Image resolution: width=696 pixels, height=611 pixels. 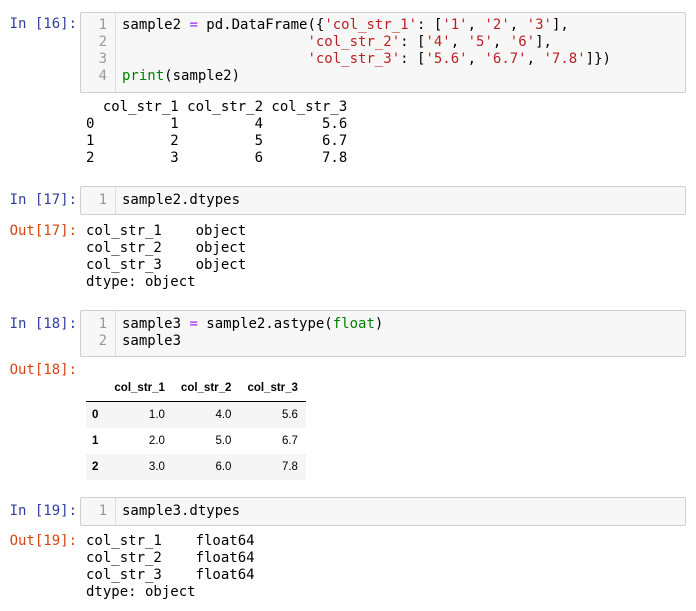 What do you see at coordinates (383, 511) in the screenshot?
I see `code-cell-input: 1 sample3.dtypes` at bounding box center [383, 511].